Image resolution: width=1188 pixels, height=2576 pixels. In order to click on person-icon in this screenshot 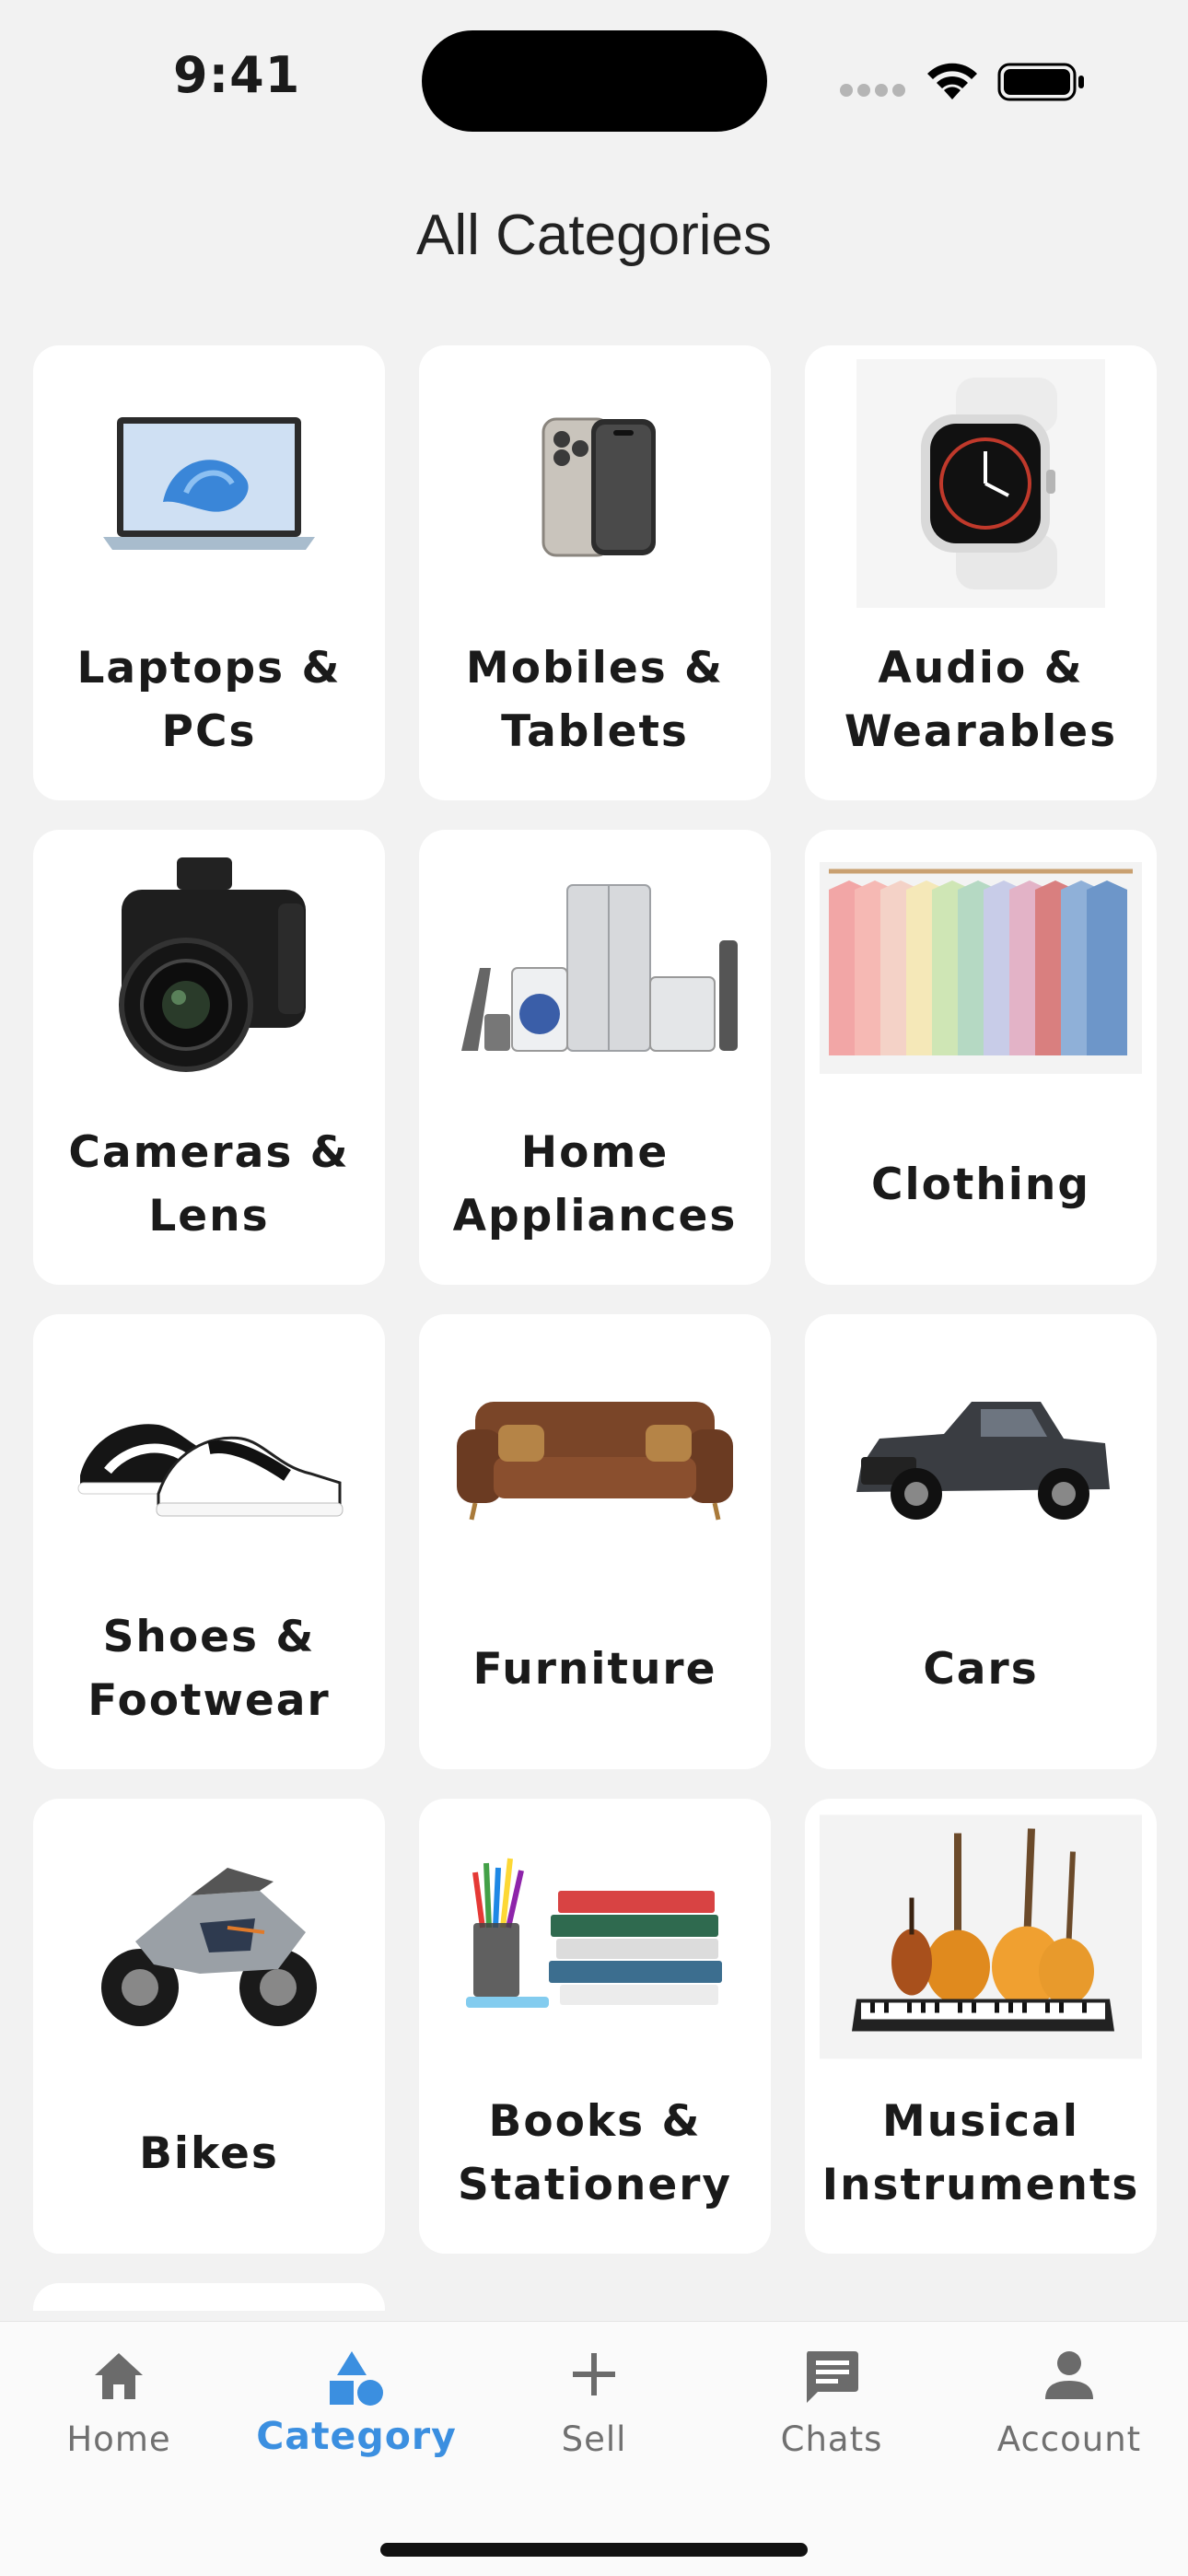, I will do `click(1069, 2375)`.